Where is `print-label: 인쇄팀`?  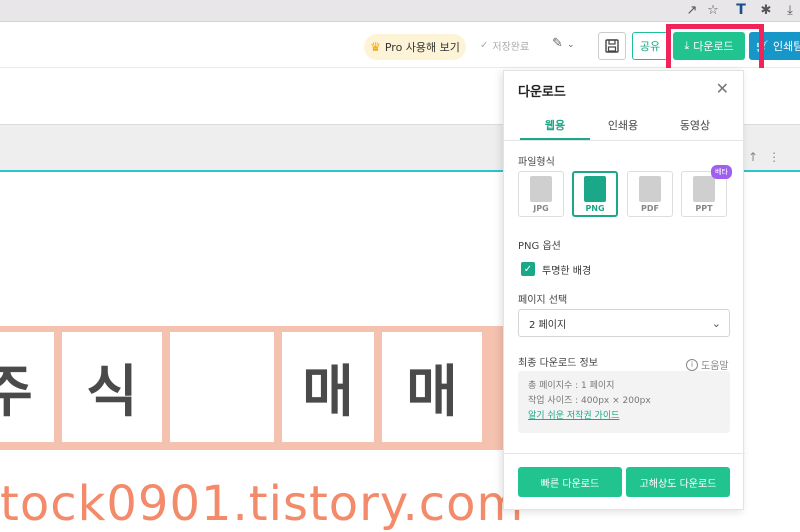 print-label: 인쇄팀 is located at coordinates (786, 46).